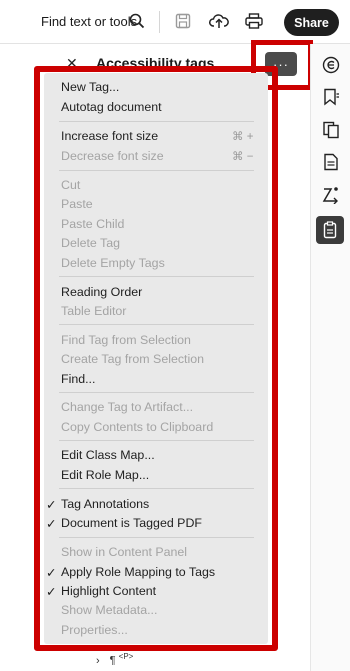  What do you see at coordinates (183, 21) in the screenshot?
I see `save-icon` at bounding box center [183, 21].